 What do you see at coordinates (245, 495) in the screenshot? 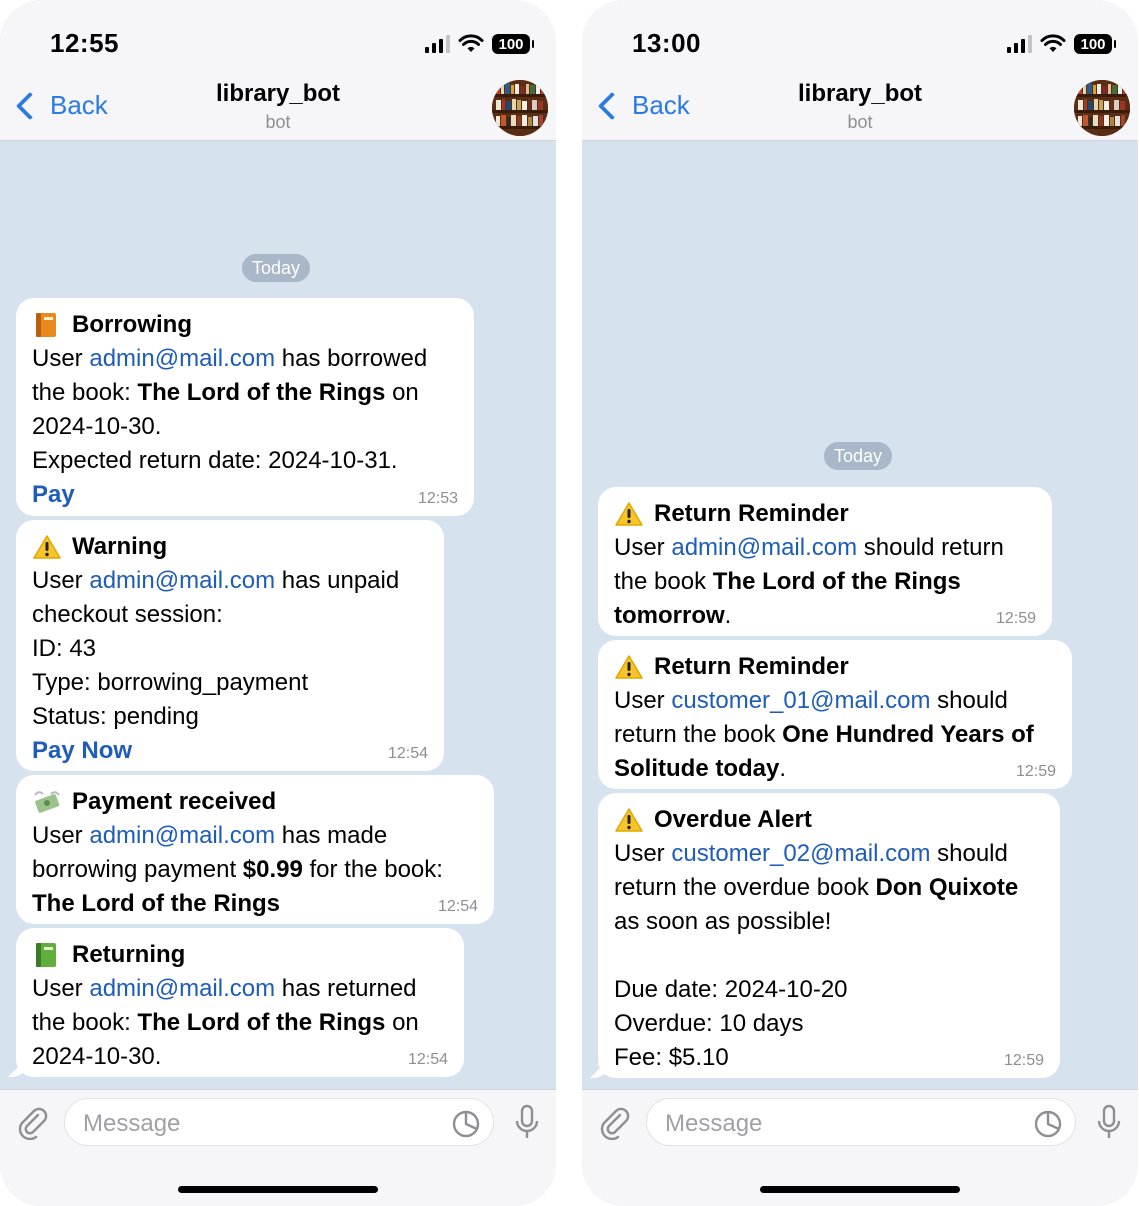
I see `pay-link: Pay` at bounding box center [245, 495].